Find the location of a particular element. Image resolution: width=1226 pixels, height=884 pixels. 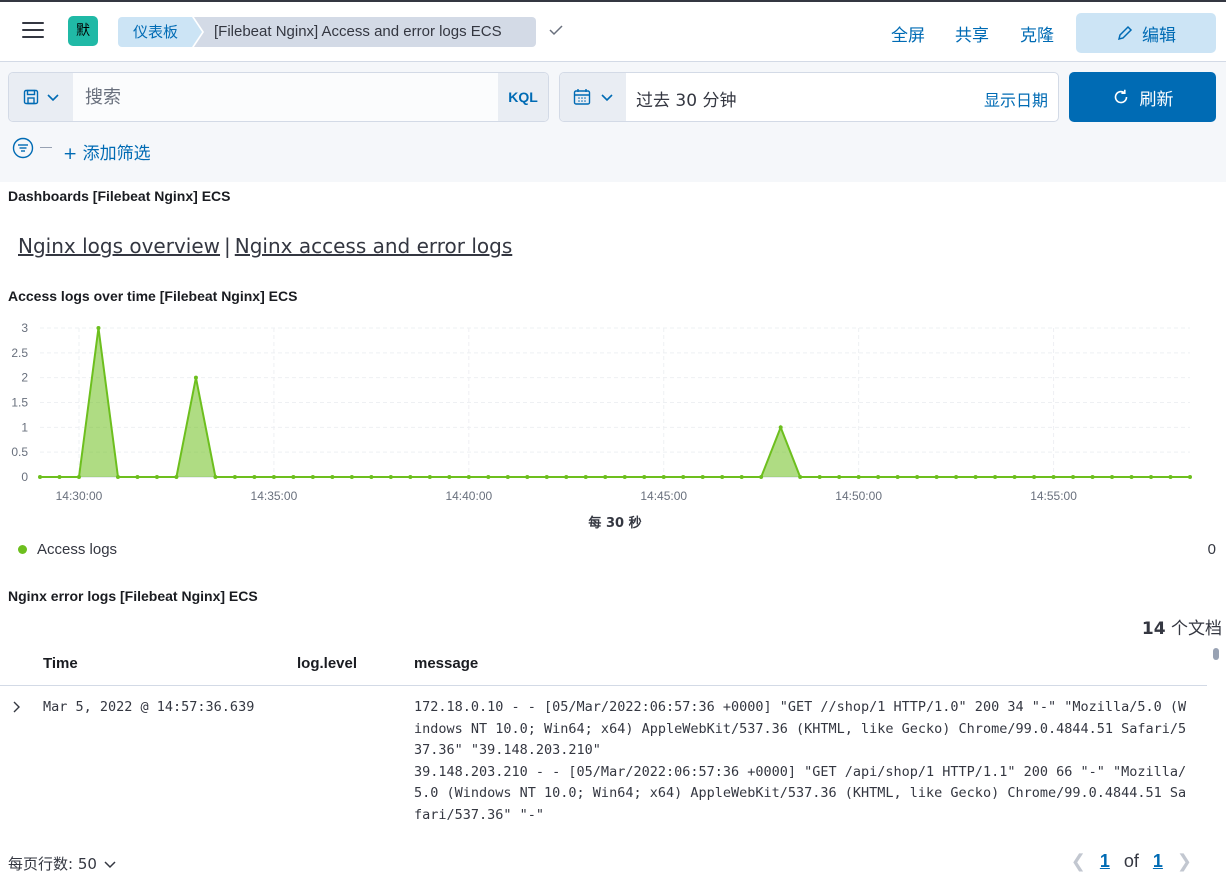

y-tick-label: 0 is located at coordinates (24, 477).